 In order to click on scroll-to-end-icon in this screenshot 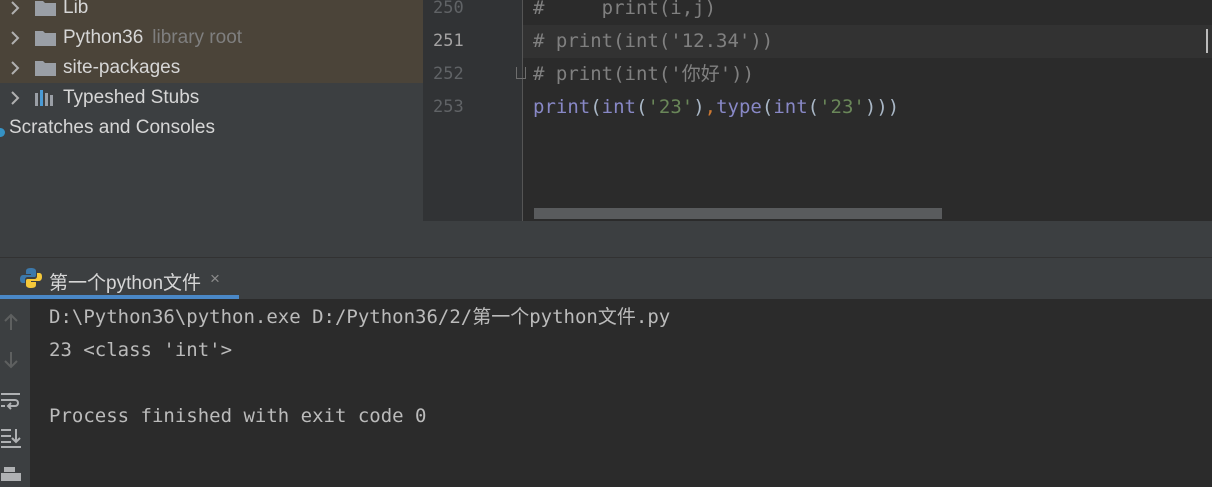, I will do `click(11, 437)`.